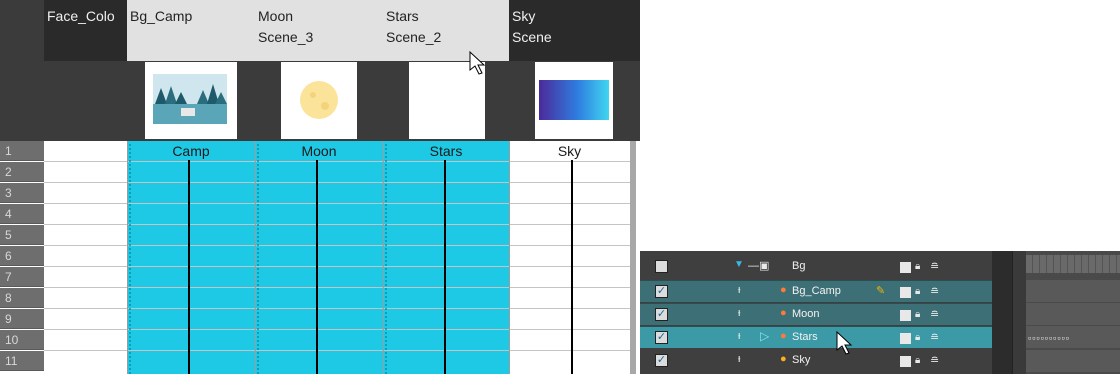 The image size is (1120, 374). I want to click on thumbnail-bg-camp, so click(191, 100).